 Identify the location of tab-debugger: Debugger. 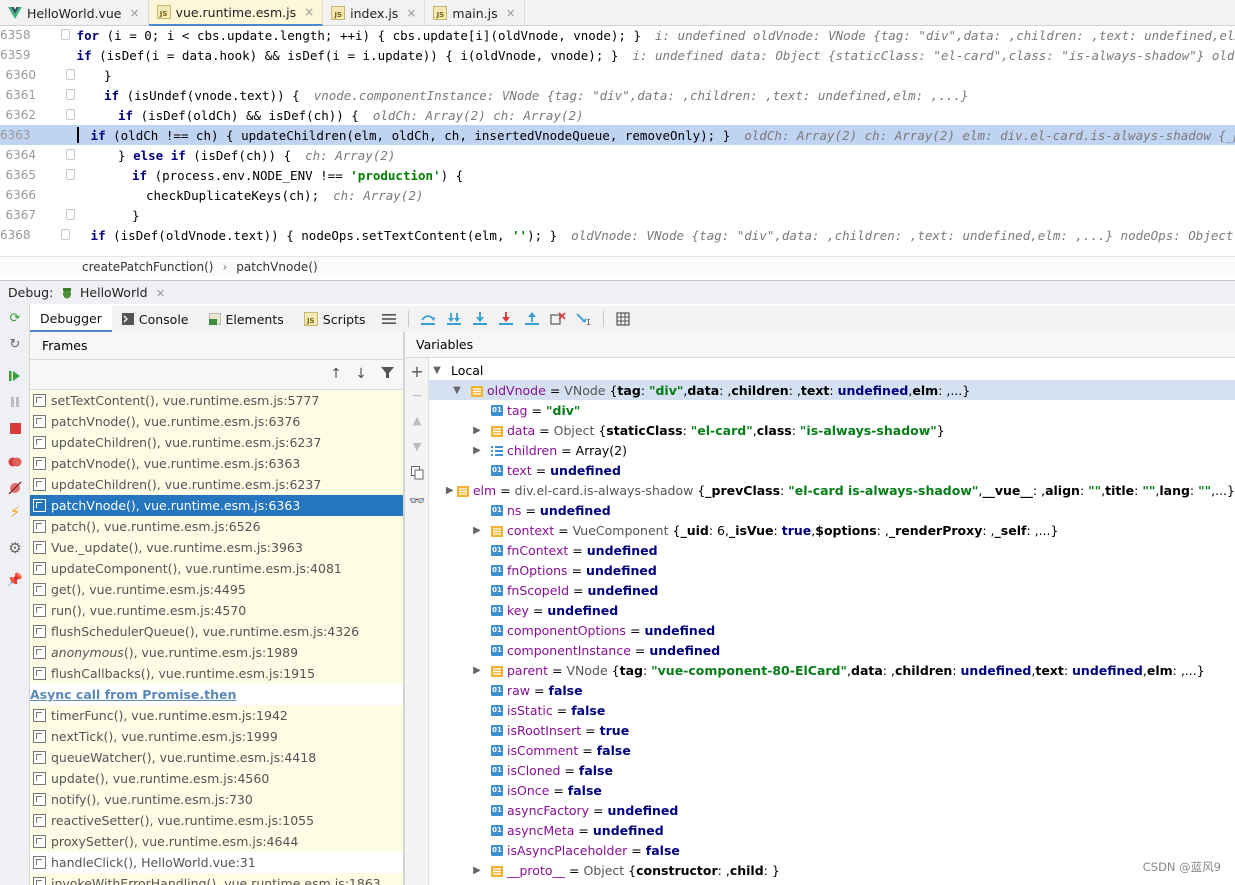
(71, 319).